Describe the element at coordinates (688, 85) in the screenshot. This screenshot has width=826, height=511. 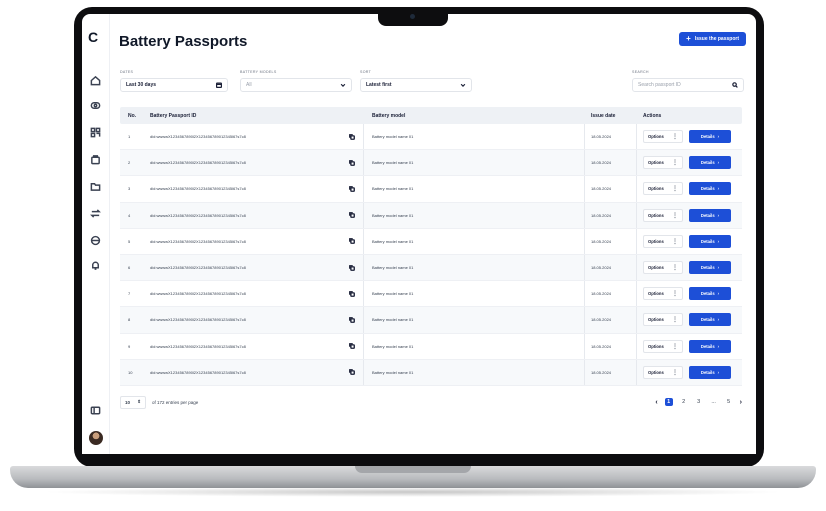
I see `search-input: Search passport ID` at that location.